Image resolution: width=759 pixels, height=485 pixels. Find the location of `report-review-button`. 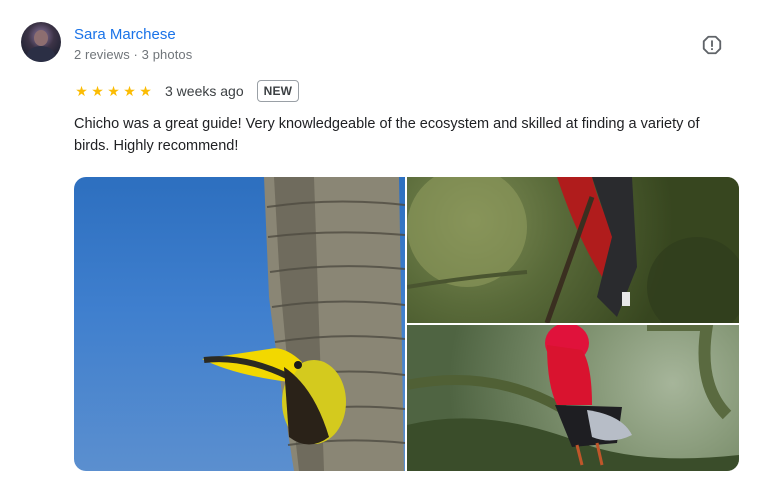

report-review-button is located at coordinates (712, 45).